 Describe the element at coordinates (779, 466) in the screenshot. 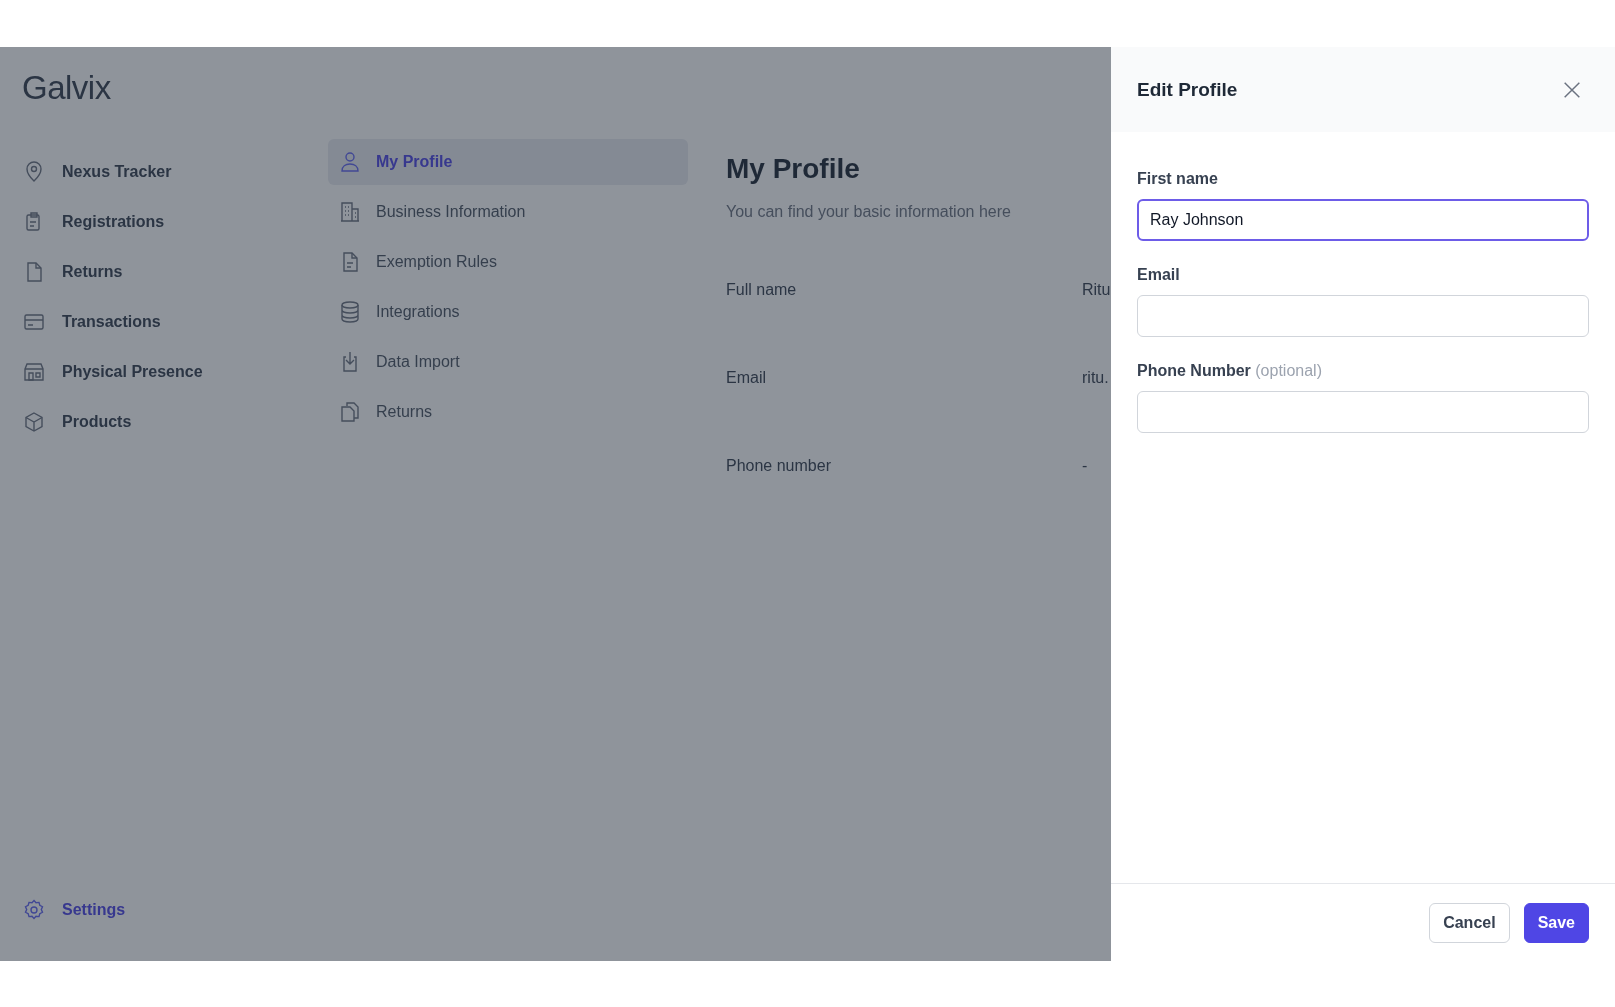

I see `field-label: Phone number` at that location.